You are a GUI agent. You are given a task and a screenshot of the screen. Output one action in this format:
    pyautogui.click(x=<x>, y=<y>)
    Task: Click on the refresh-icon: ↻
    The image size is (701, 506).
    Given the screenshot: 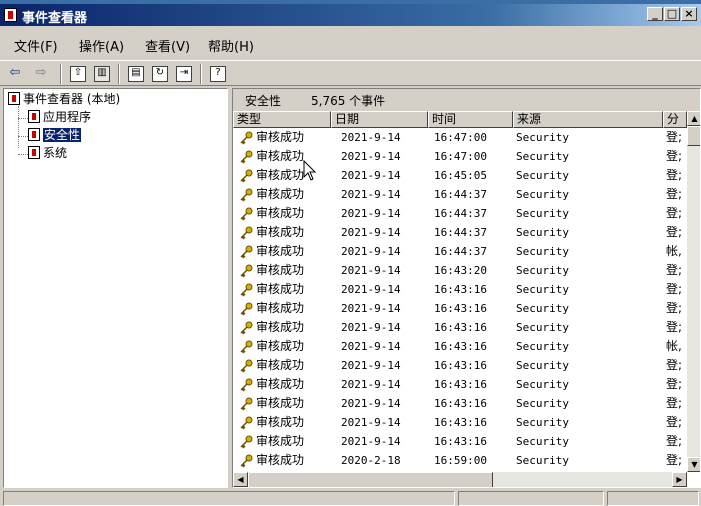 What is the action you would take?
    pyautogui.click(x=160, y=74)
    